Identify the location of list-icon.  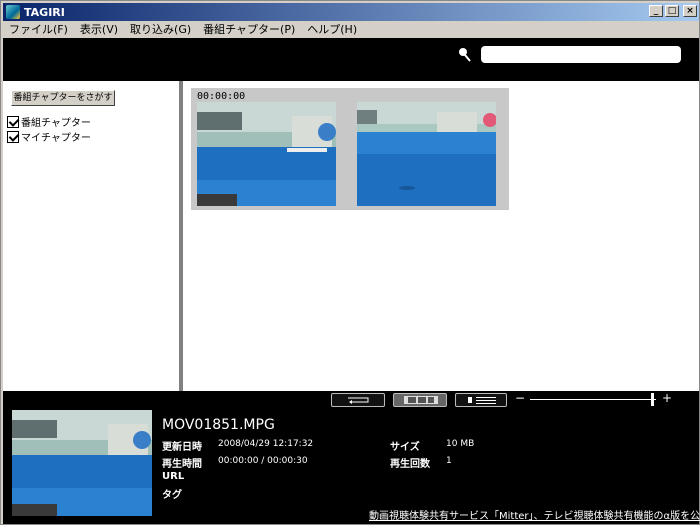
(482, 400).